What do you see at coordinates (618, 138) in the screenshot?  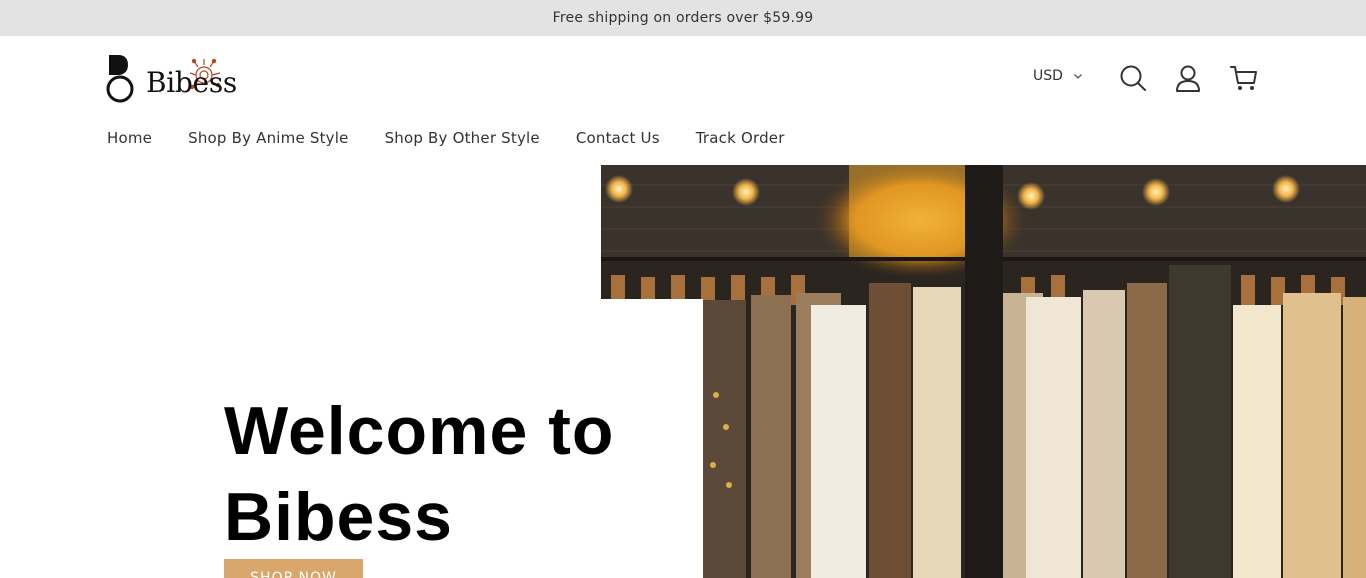 I see `nav-item-contact-us: Contact Us` at bounding box center [618, 138].